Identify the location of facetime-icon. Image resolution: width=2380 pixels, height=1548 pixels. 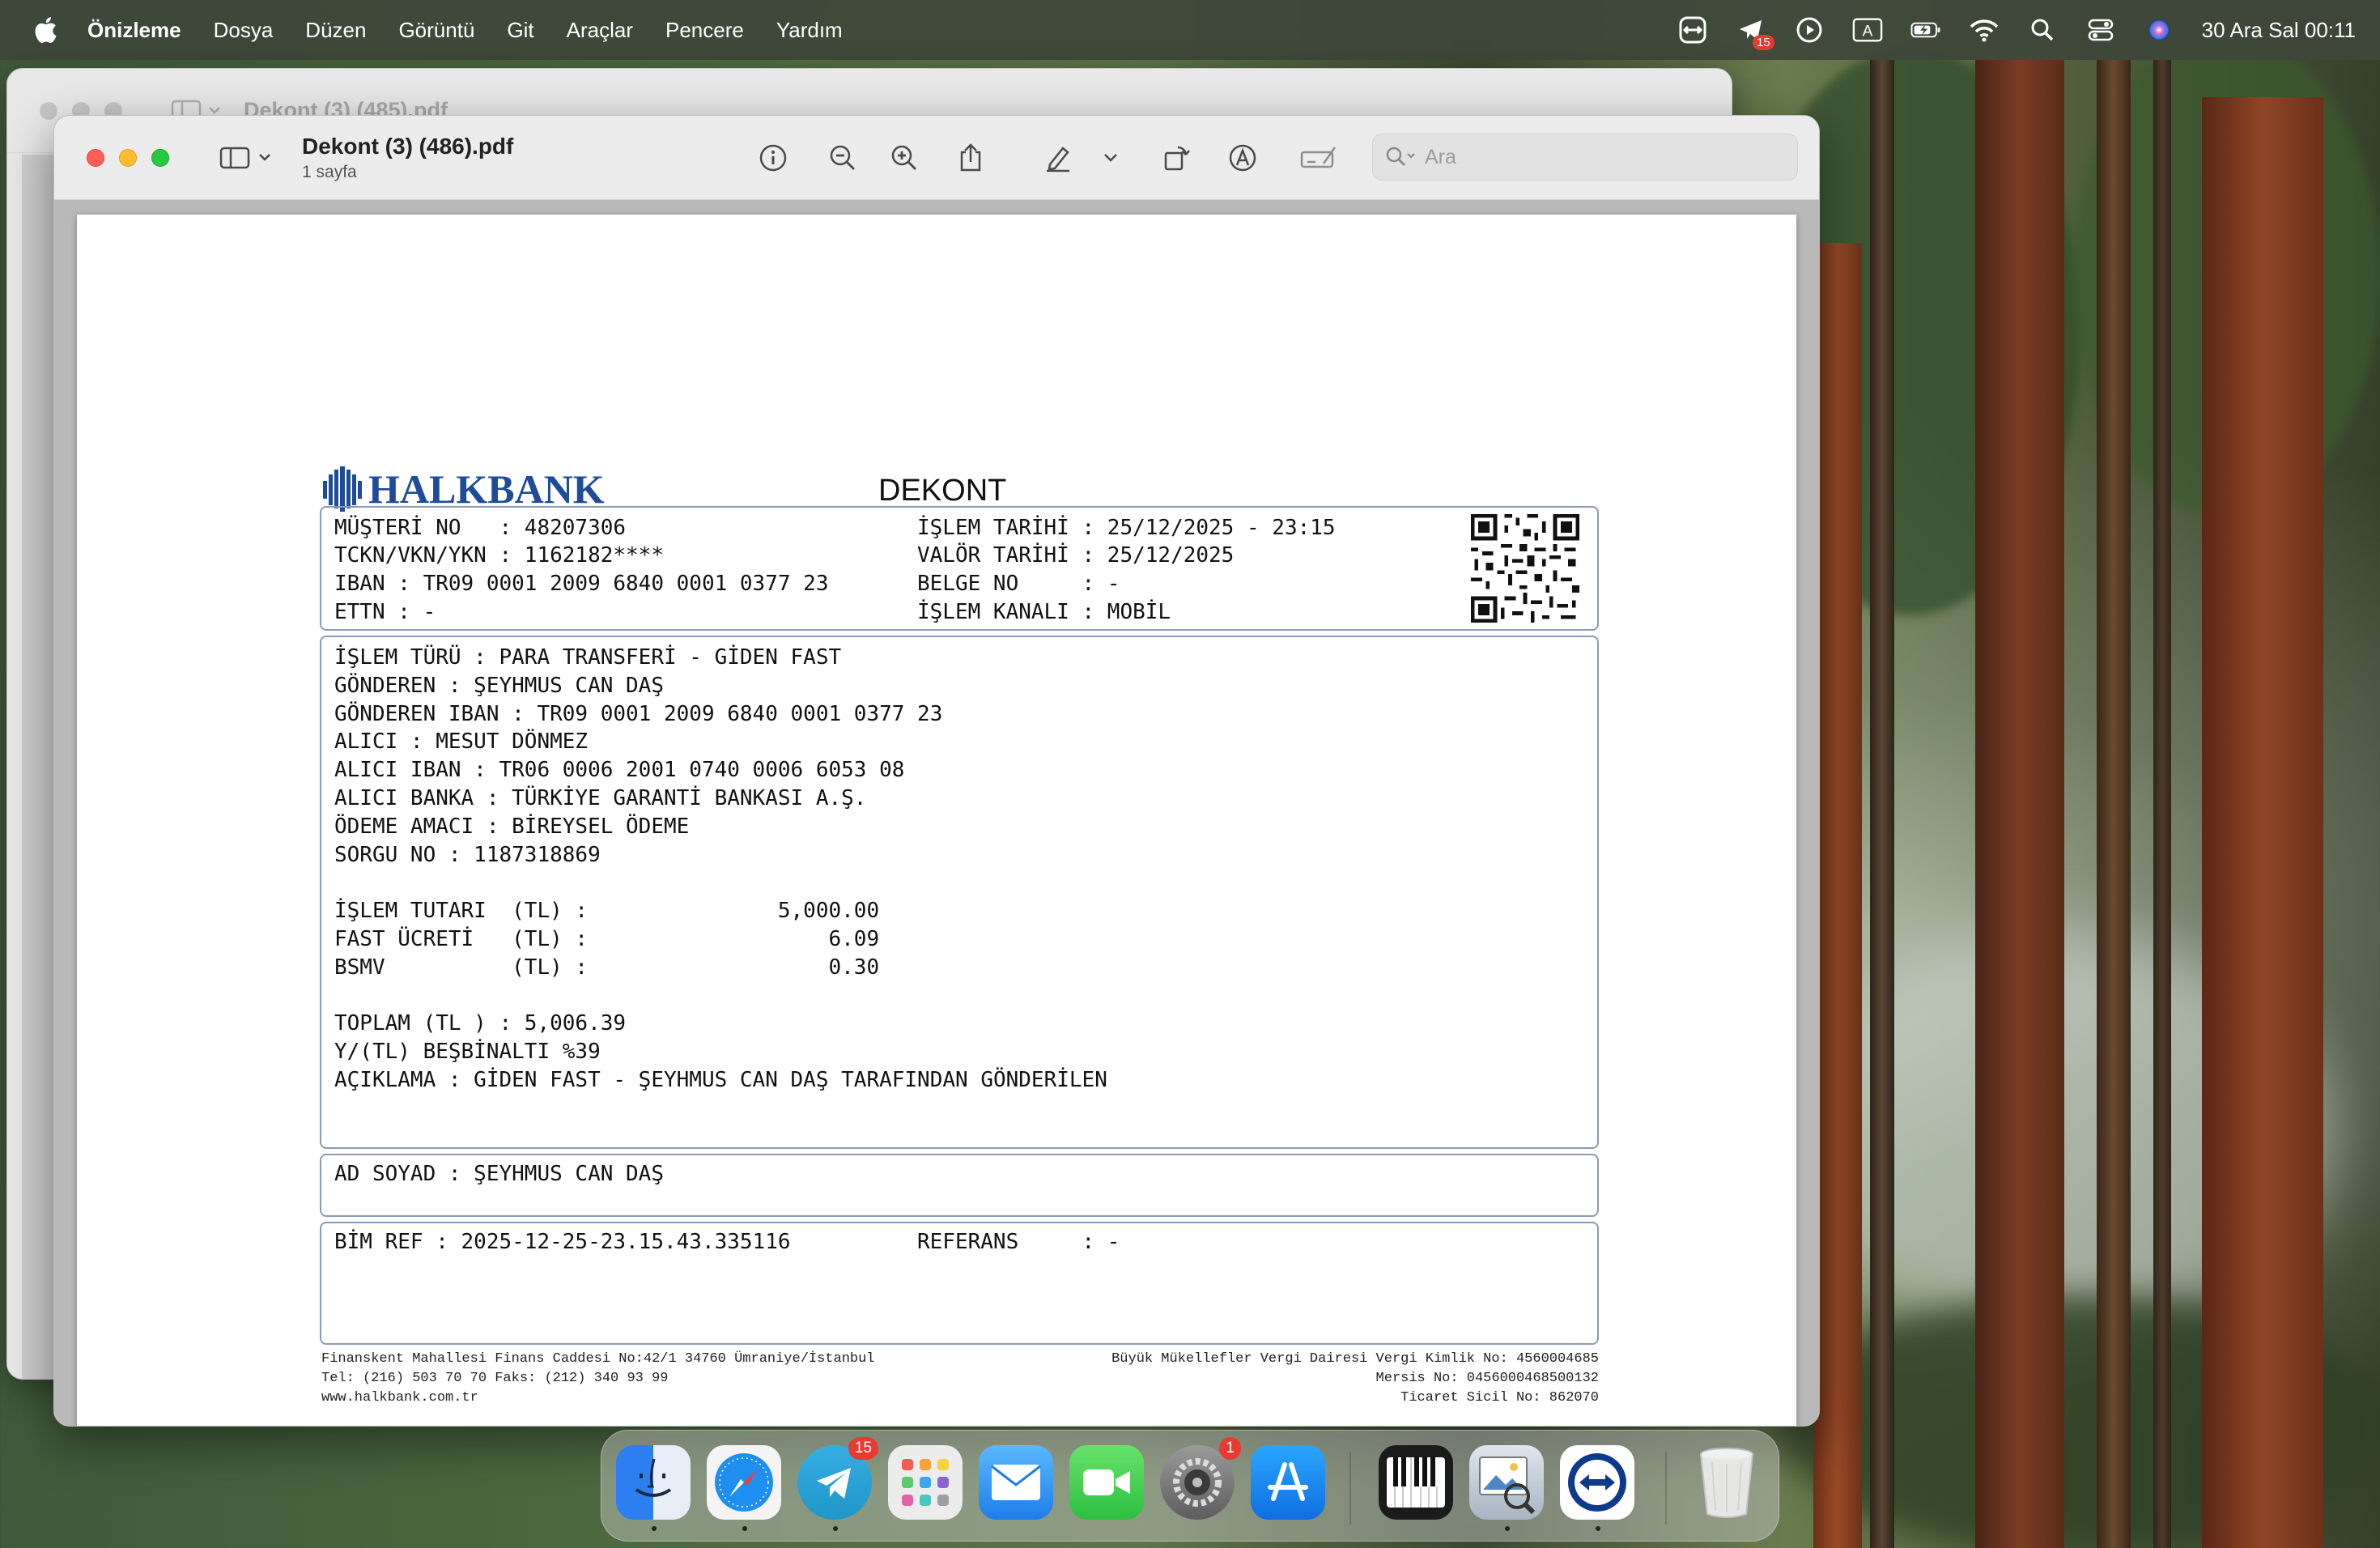
(1107, 1482).